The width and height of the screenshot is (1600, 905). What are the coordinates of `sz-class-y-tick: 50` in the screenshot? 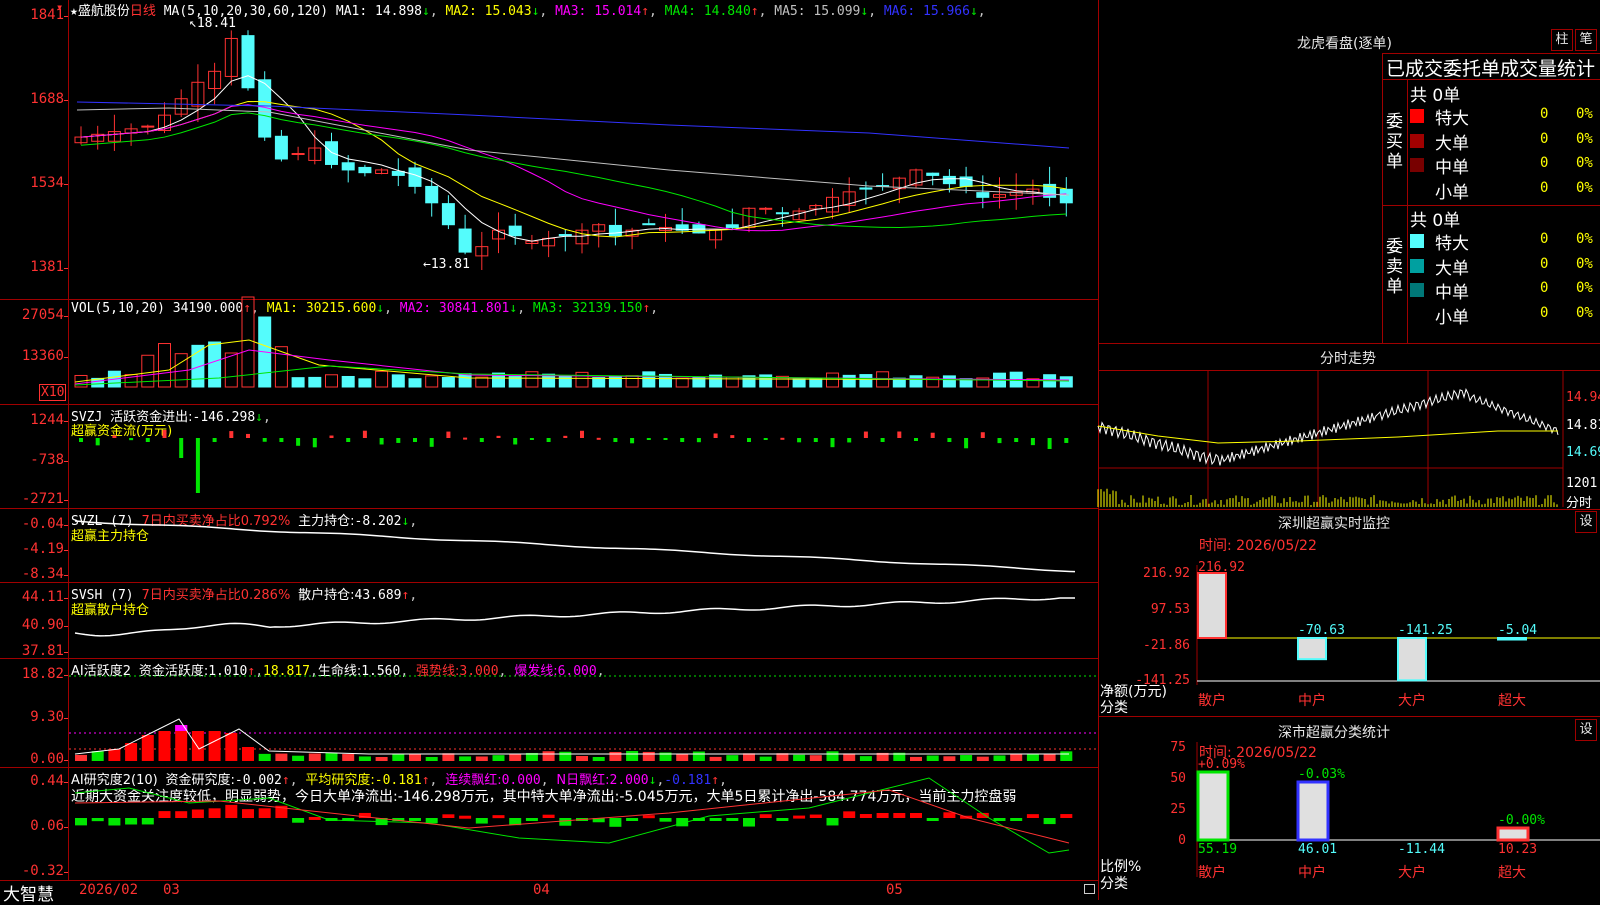 It's located at (1178, 778).